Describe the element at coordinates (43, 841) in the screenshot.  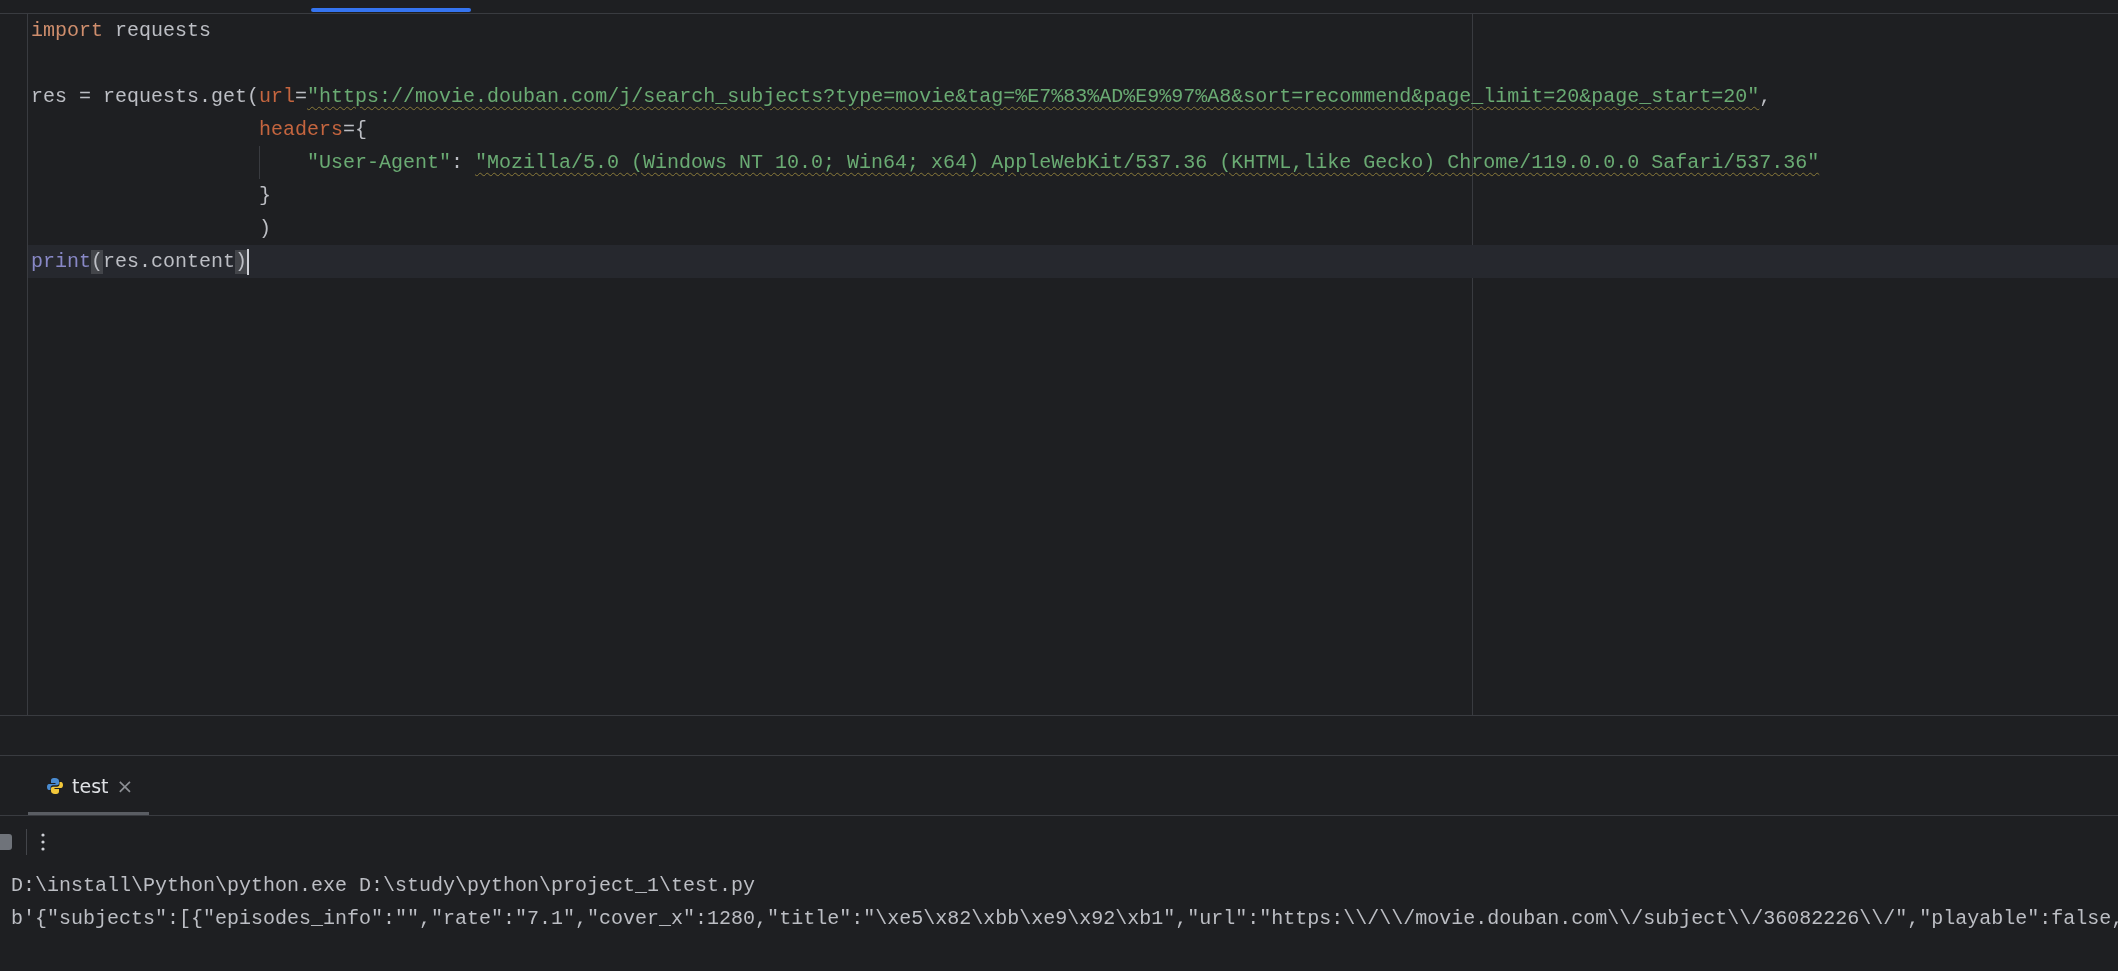
I see `more-icon` at that location.